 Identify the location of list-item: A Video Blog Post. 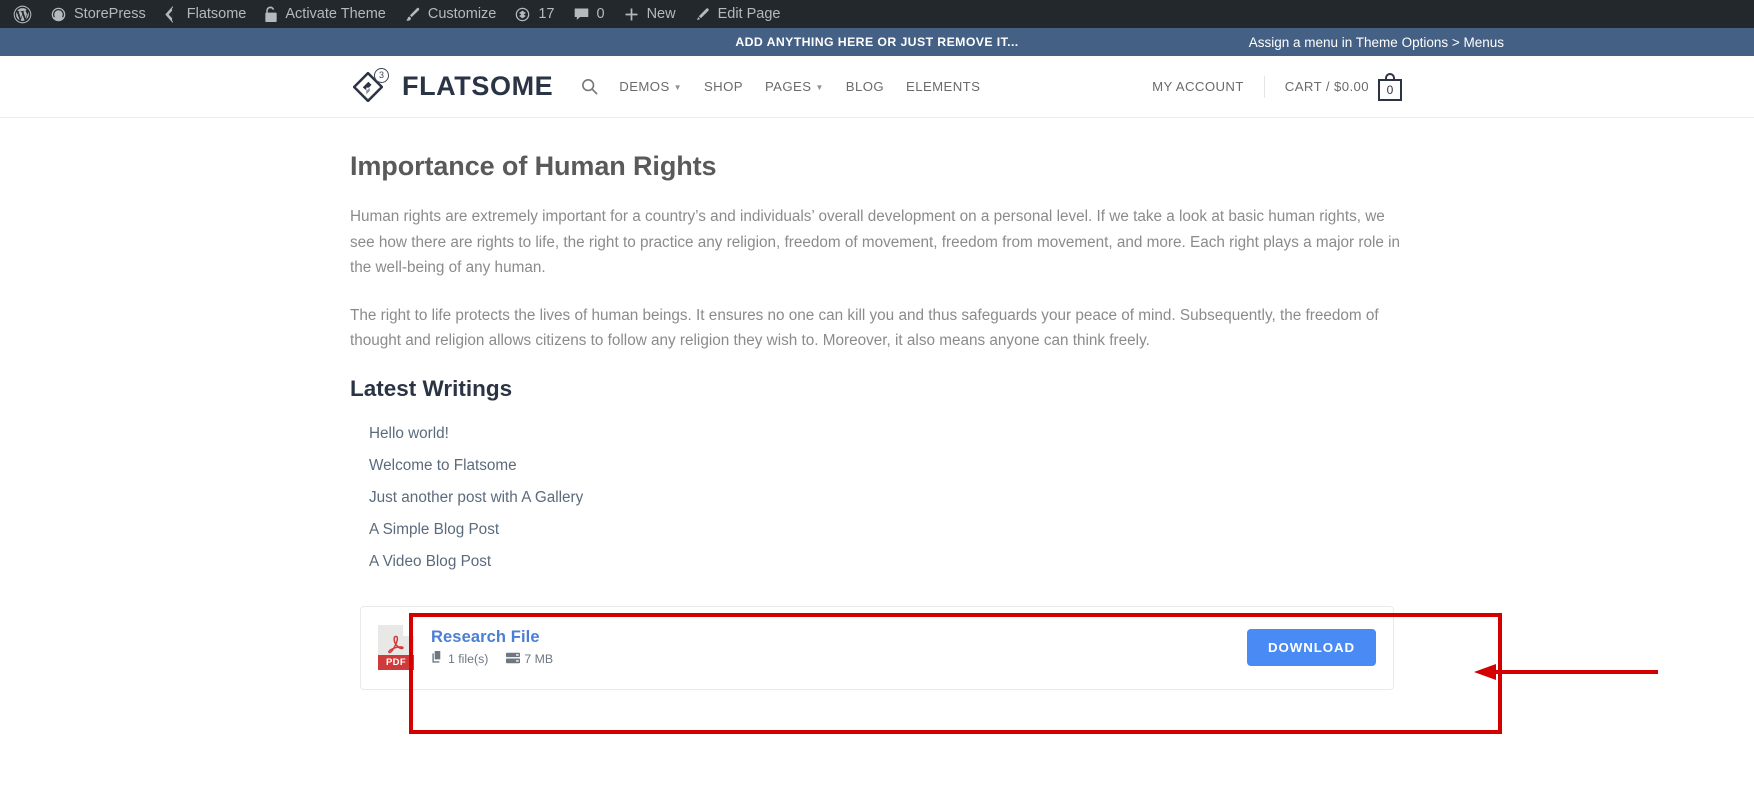
(886, 562).